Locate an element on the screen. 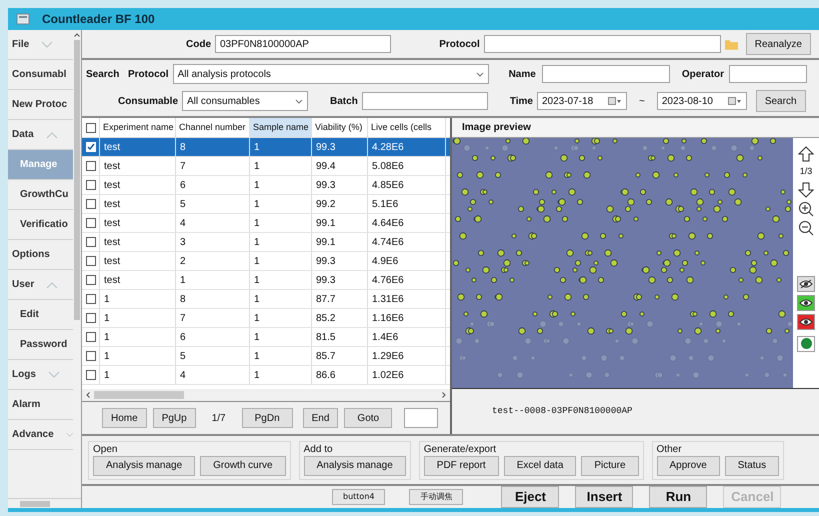 The image size is (819, 516). arrow-up-icon is located at coordinates (806, 154).